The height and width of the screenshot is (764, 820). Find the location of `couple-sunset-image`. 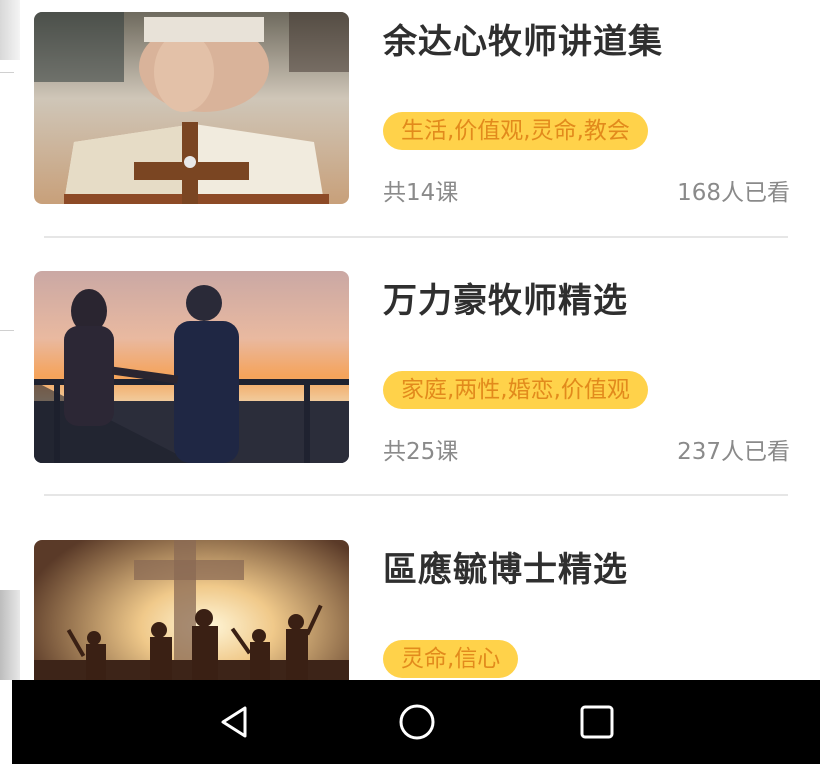

couple-sunset-image is located at coordinates (191, 367).